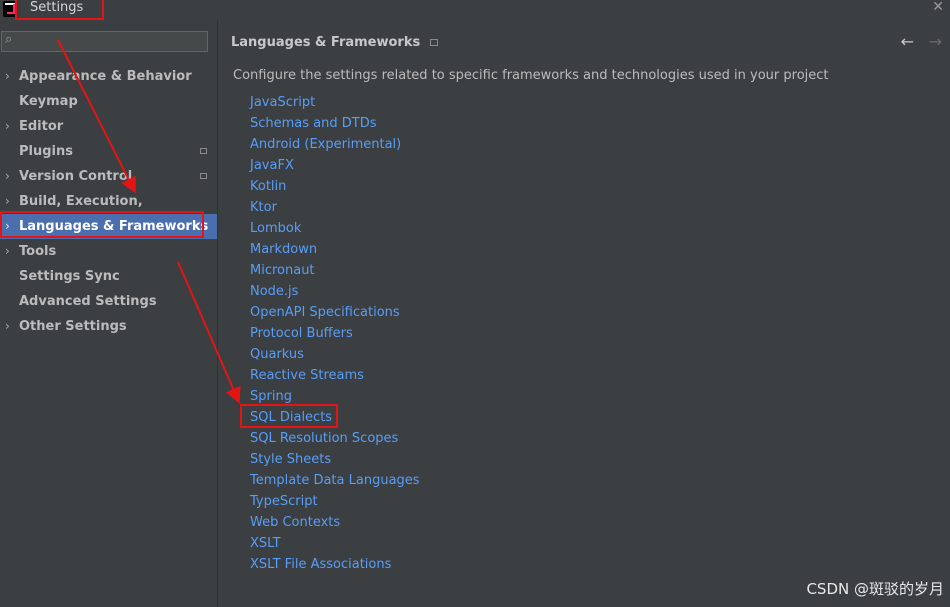 The width and height of the screenshot is (950, 607). What do you see at coordinates (149, 221) in the screenshot?
I see `annotation-arrows` at bounding box center [149, 221].